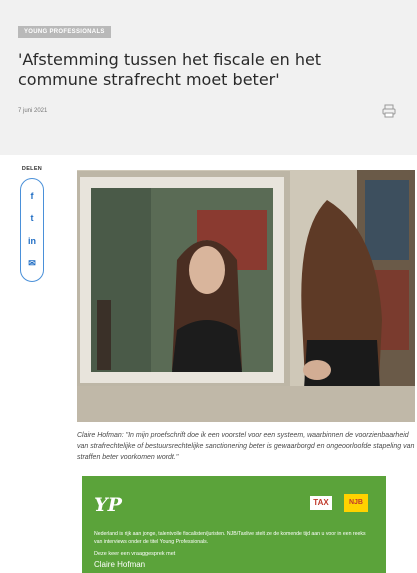  What do you see at coordinates (32, 263) in the screenshot?
I see `email-icon: ✉` at bounding box center [32, 263].